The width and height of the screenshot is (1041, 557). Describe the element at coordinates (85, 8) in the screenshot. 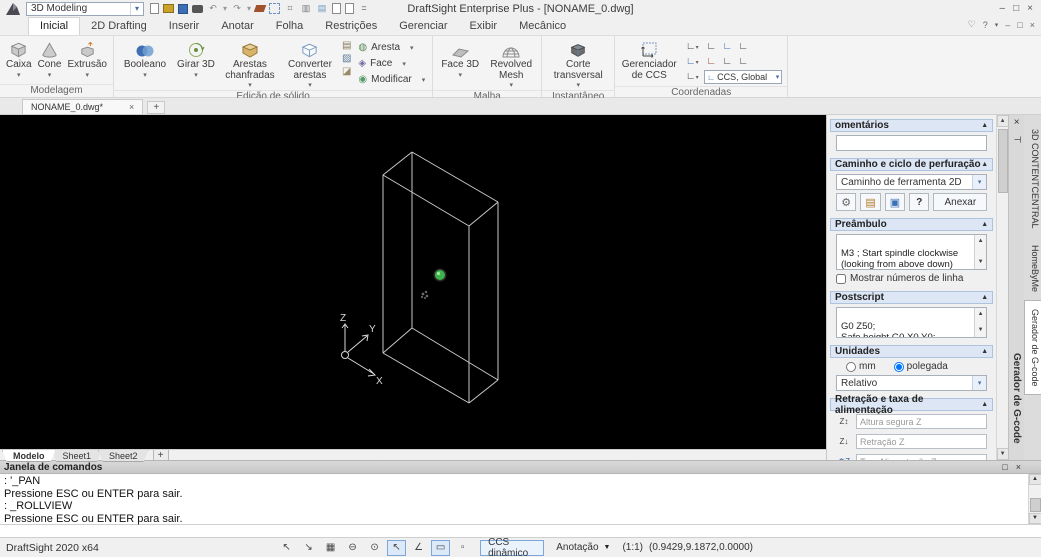

I see `workspace-selector: 3D Modeling ▾` at that location.